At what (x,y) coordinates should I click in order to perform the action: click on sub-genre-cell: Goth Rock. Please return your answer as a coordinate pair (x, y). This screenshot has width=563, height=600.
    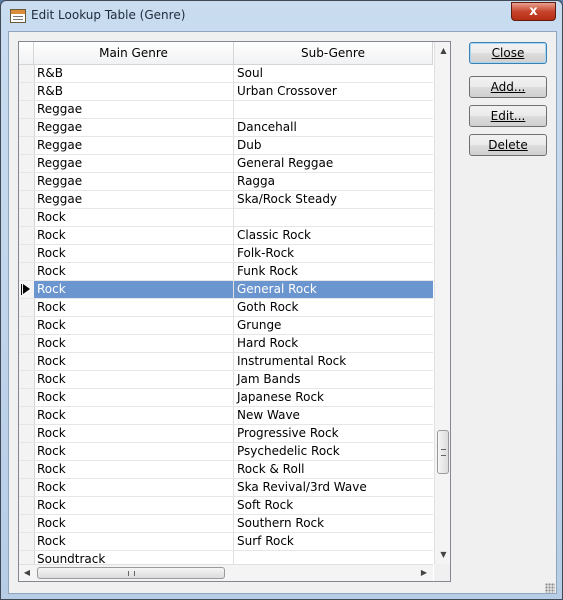
    Looking at the image, I should click on (333, 307).